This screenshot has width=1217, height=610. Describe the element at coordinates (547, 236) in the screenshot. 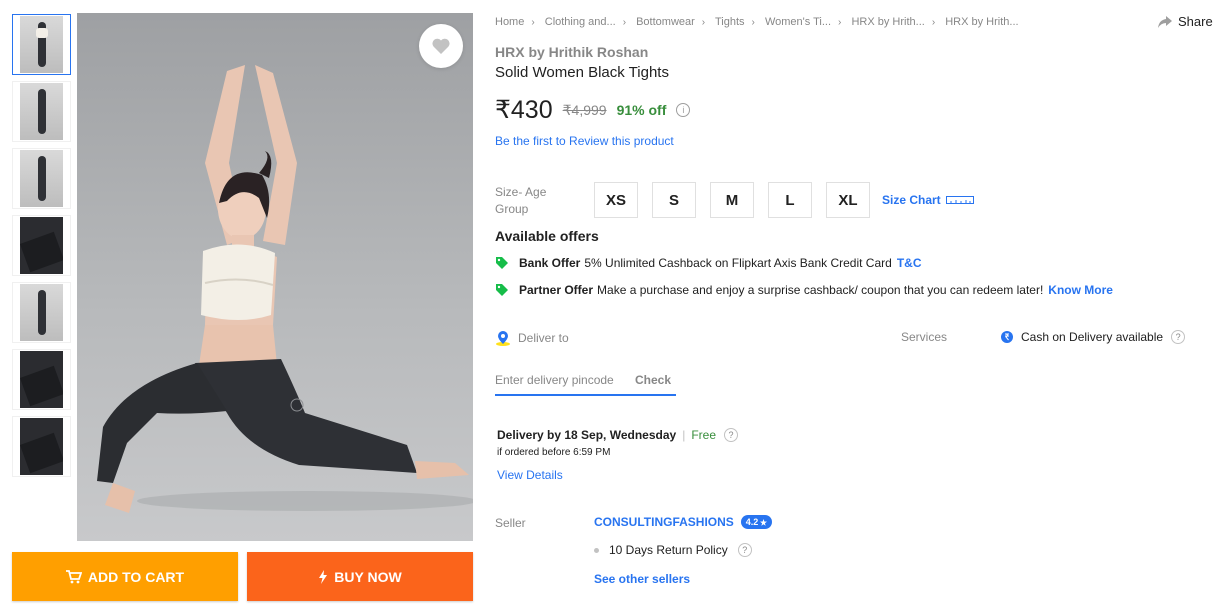

I see `offers-heading: Available offers` at that location.